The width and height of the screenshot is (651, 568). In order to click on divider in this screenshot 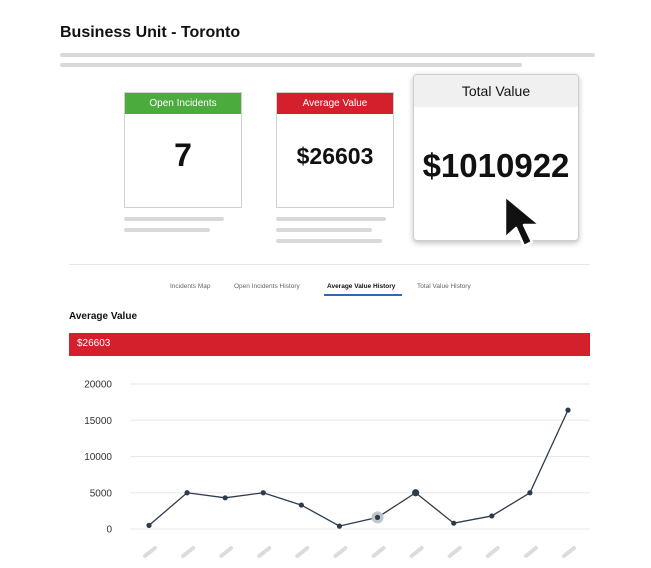, I will do `click(329, 264)`.